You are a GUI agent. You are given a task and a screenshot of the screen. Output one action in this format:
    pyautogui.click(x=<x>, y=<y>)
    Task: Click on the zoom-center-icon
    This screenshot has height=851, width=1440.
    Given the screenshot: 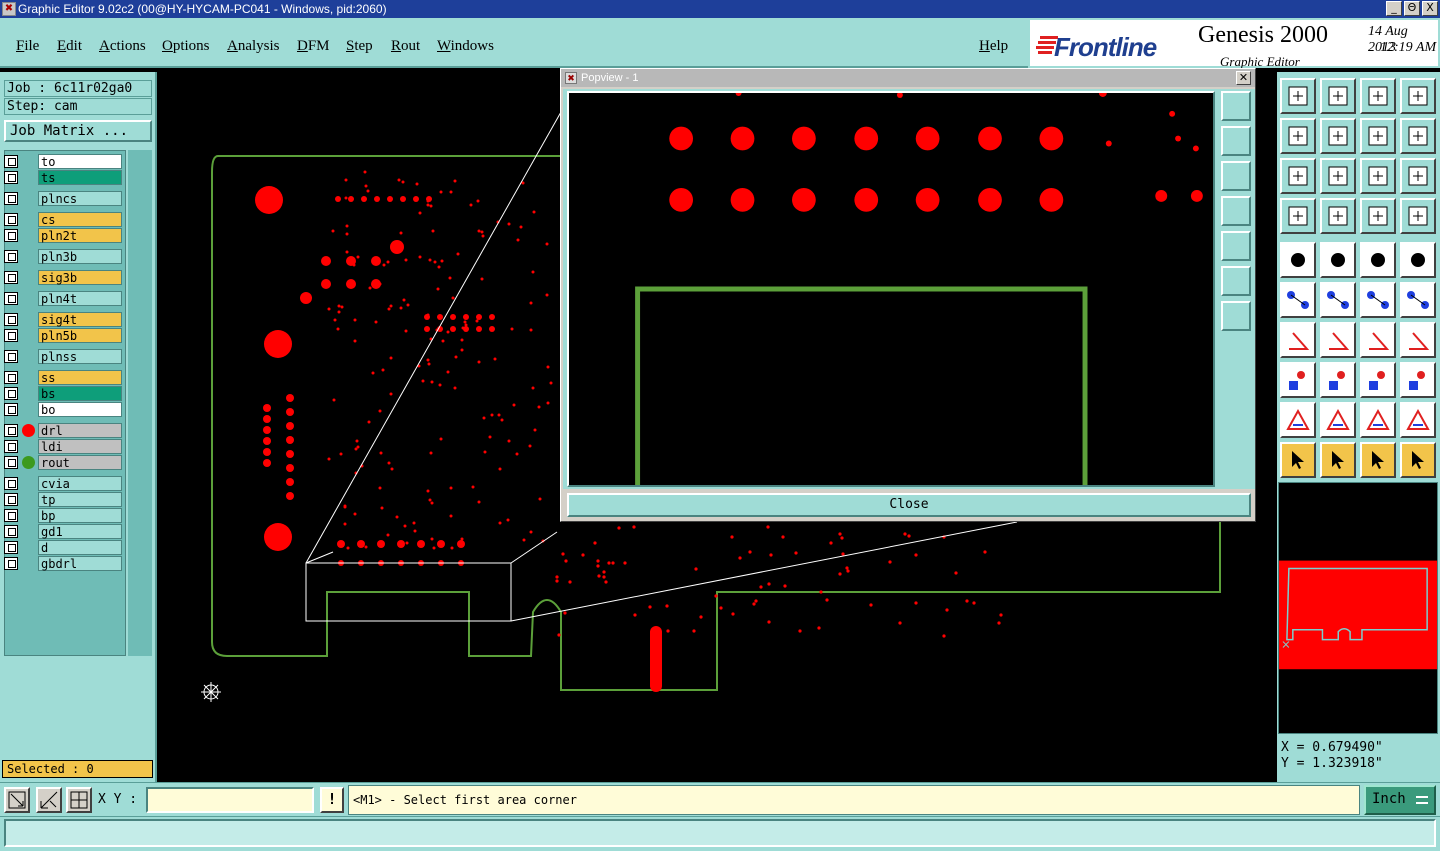 What is the action you would take?
    pyautogui.click(x=1338, y=176)
    